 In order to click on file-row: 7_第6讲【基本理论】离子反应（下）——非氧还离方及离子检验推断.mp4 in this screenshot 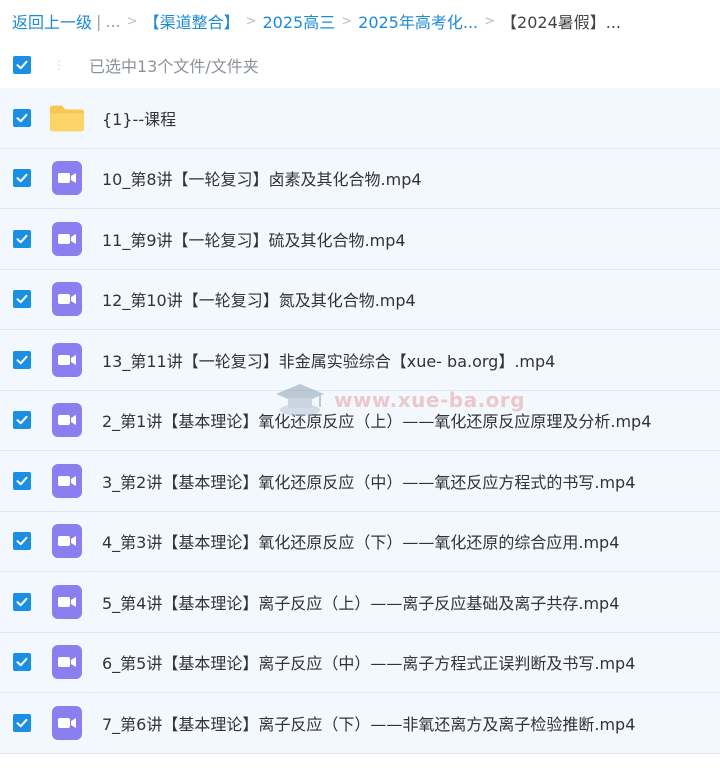, I will do `click(360, 723)`.